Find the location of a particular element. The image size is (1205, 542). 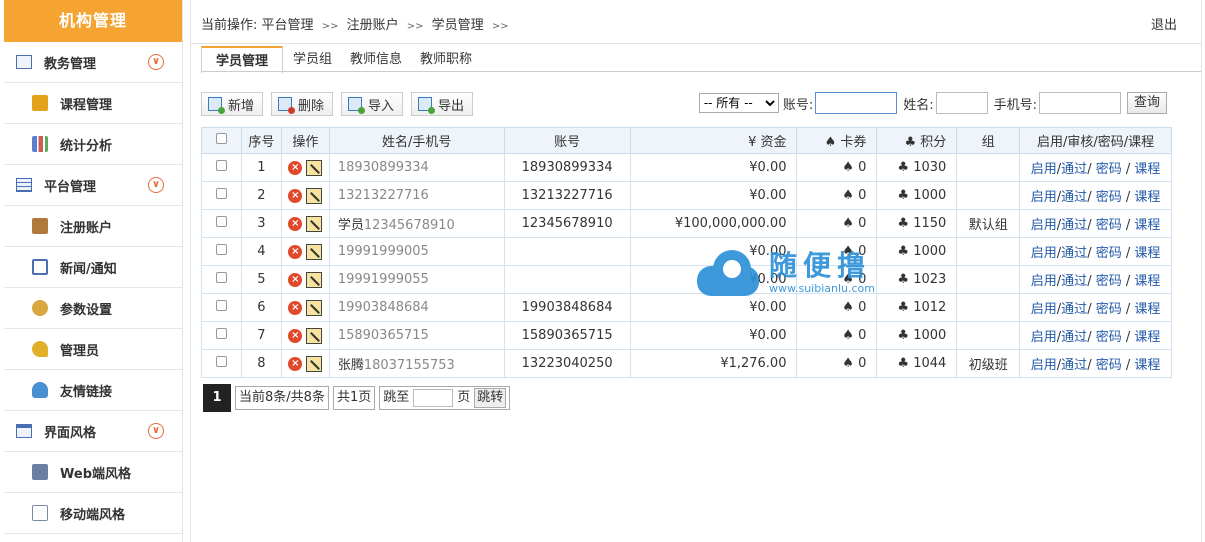

select-all-cell is located at coordinates (221, 140).